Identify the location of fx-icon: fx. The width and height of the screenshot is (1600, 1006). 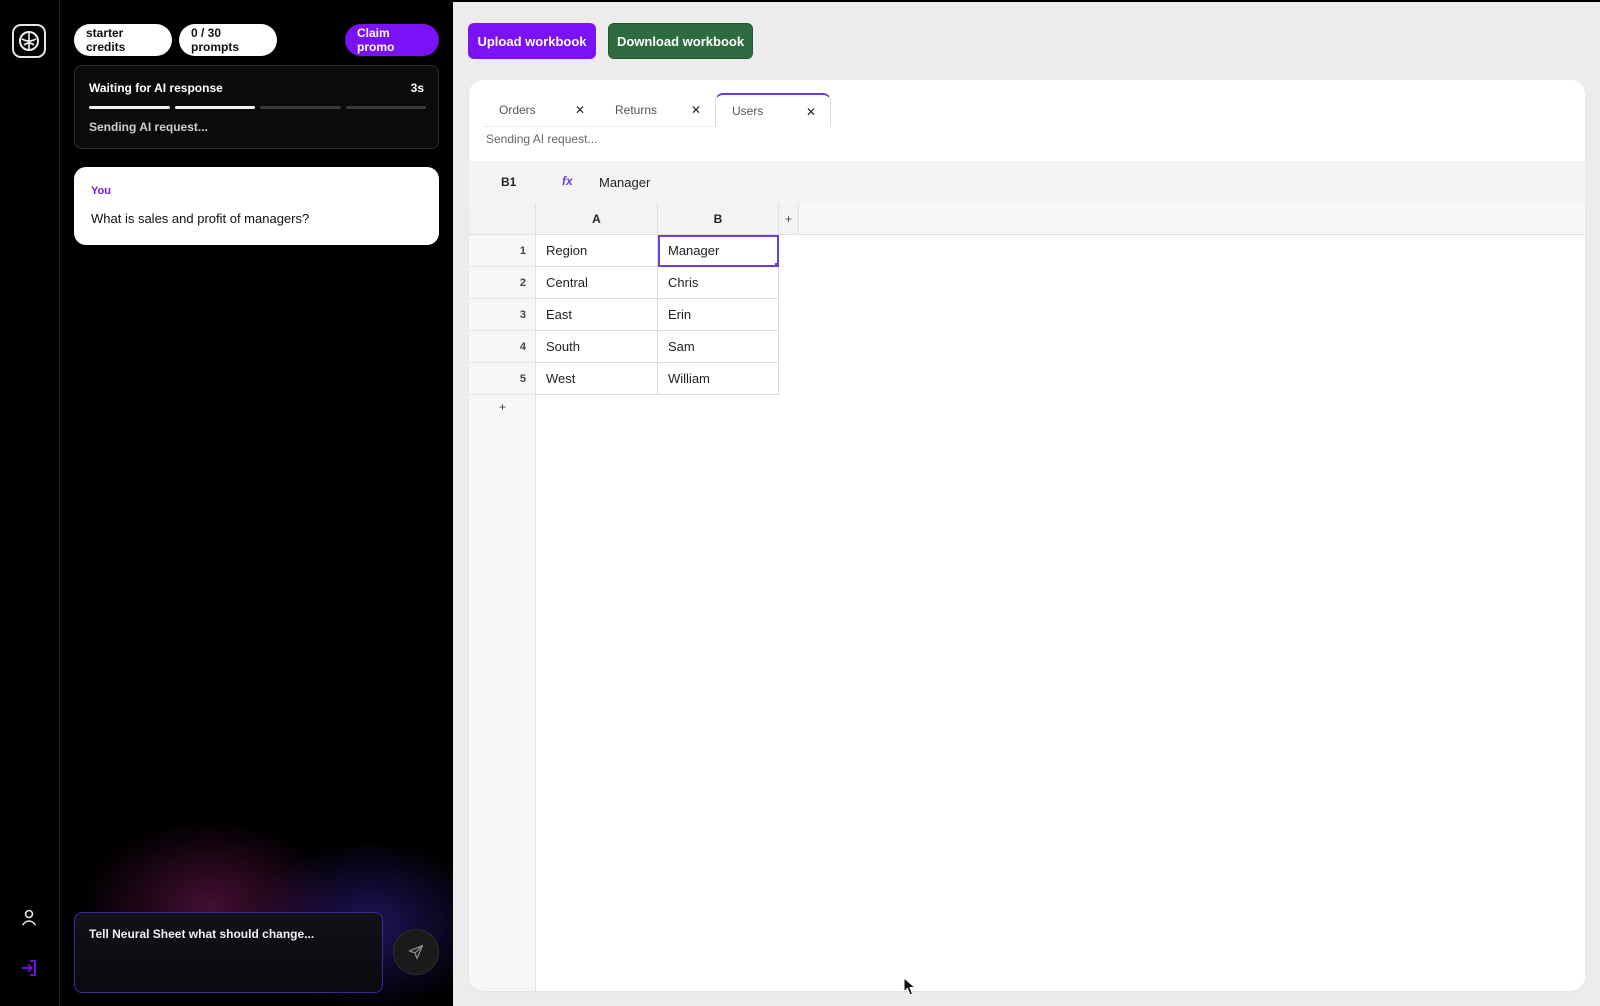
(567, 181).